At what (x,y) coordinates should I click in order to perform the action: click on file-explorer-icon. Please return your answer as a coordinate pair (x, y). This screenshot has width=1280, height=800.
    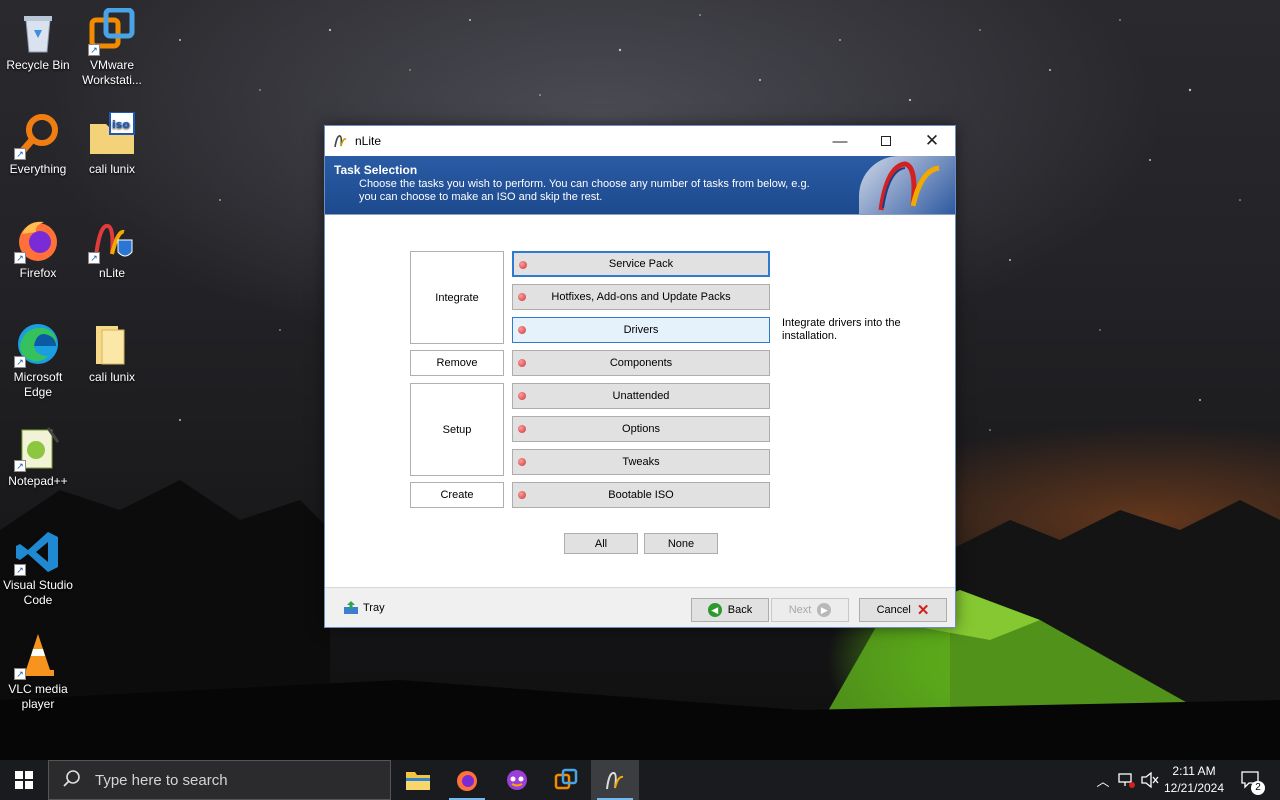
    Looking at the image, I should click on (418, 781).